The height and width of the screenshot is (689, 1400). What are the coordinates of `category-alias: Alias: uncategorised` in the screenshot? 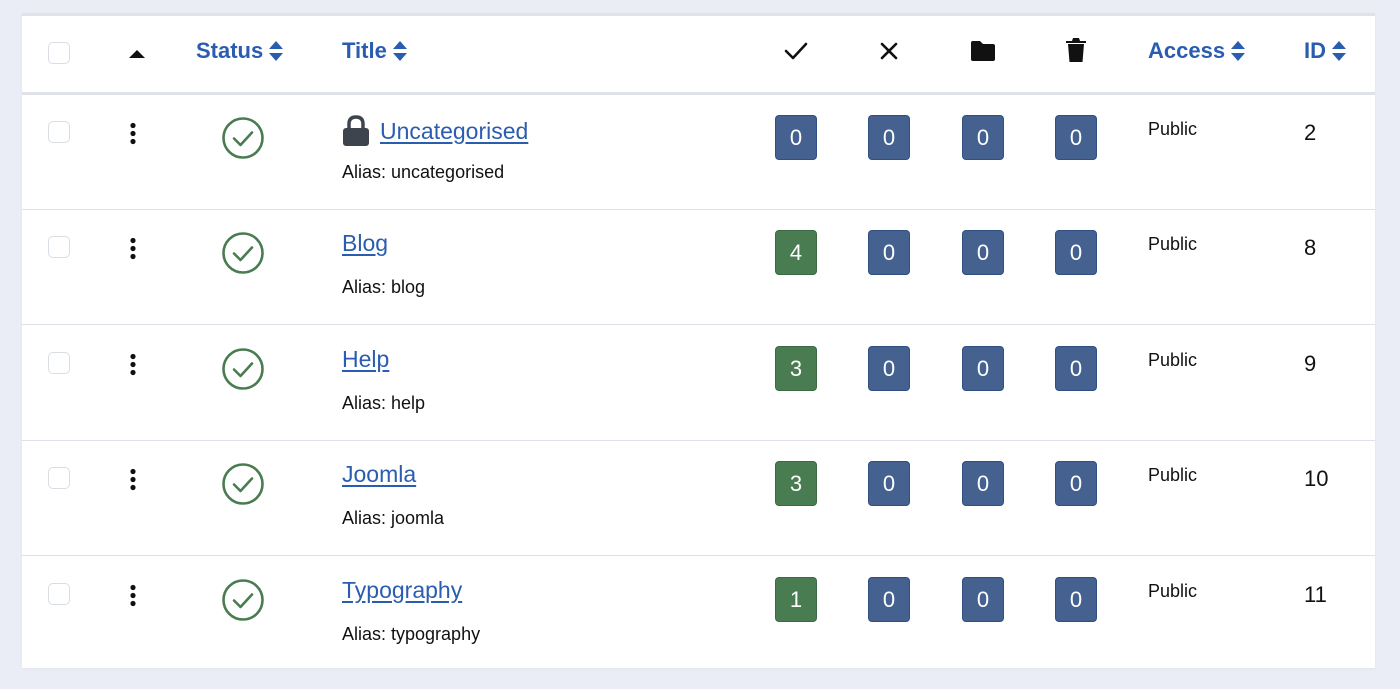 It's located at (423, 172).